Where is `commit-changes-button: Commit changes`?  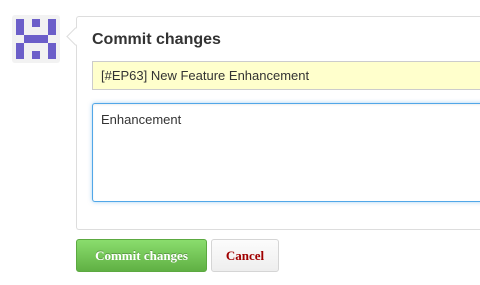
commit-changes-button: Commit changes is located at coordinates (141, 255).